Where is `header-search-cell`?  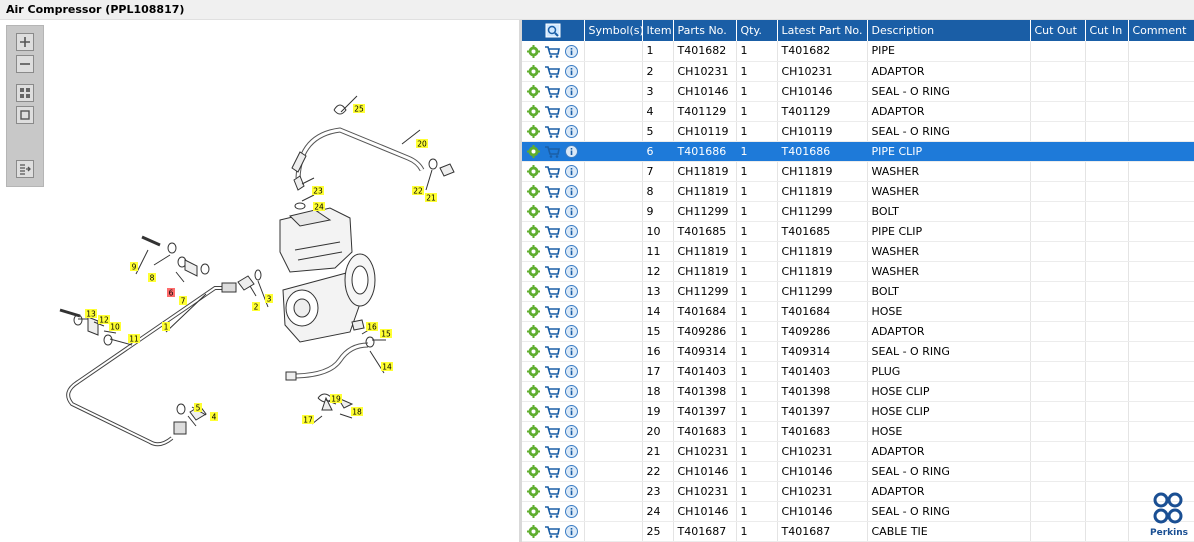
header-search-cell is located at coordinates (553, 30).